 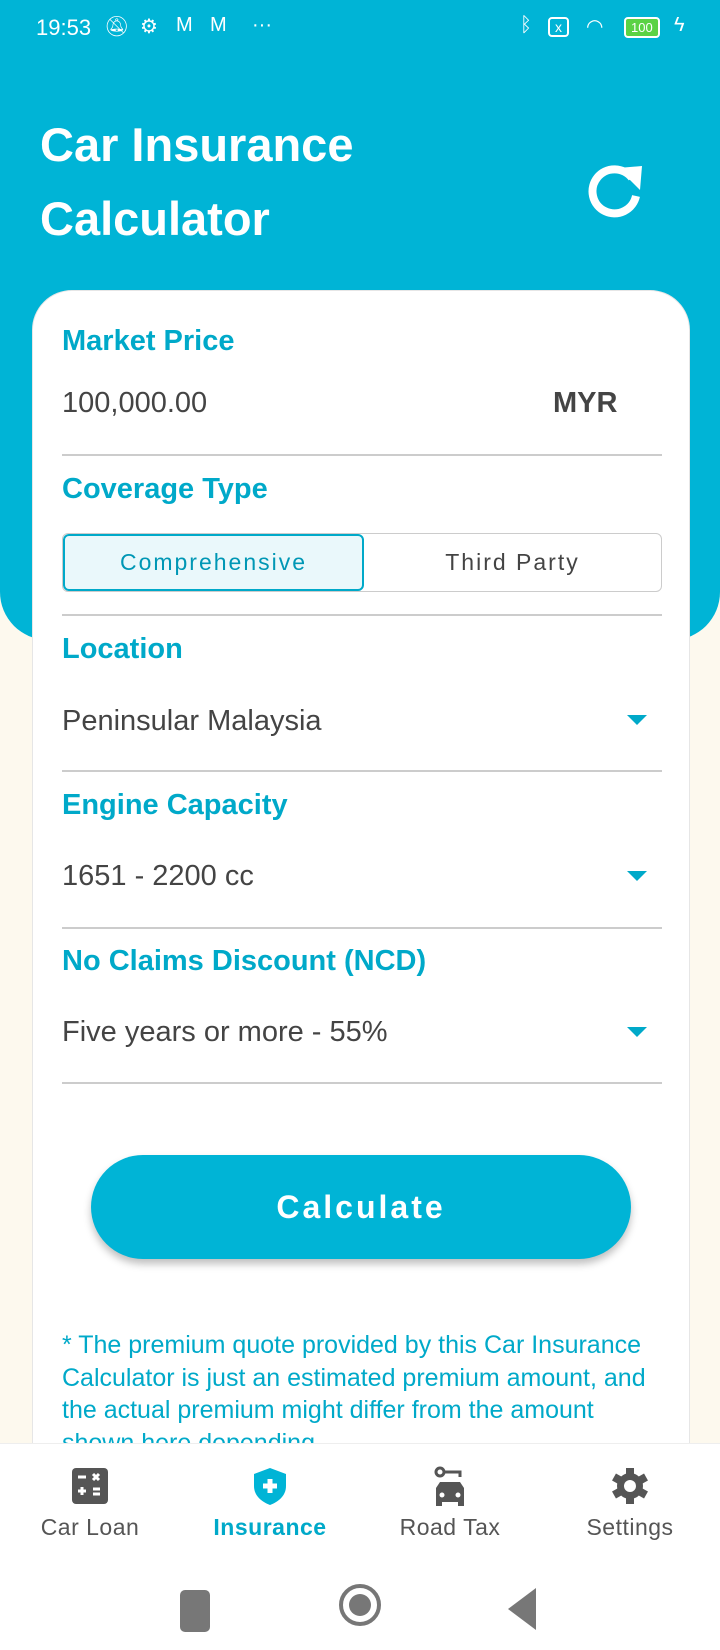 What do you see at coordinates (225, 1032) in the screenshot?
I see `ncd-value: Five years or more - 55%` at bounding box center [225, 1032].